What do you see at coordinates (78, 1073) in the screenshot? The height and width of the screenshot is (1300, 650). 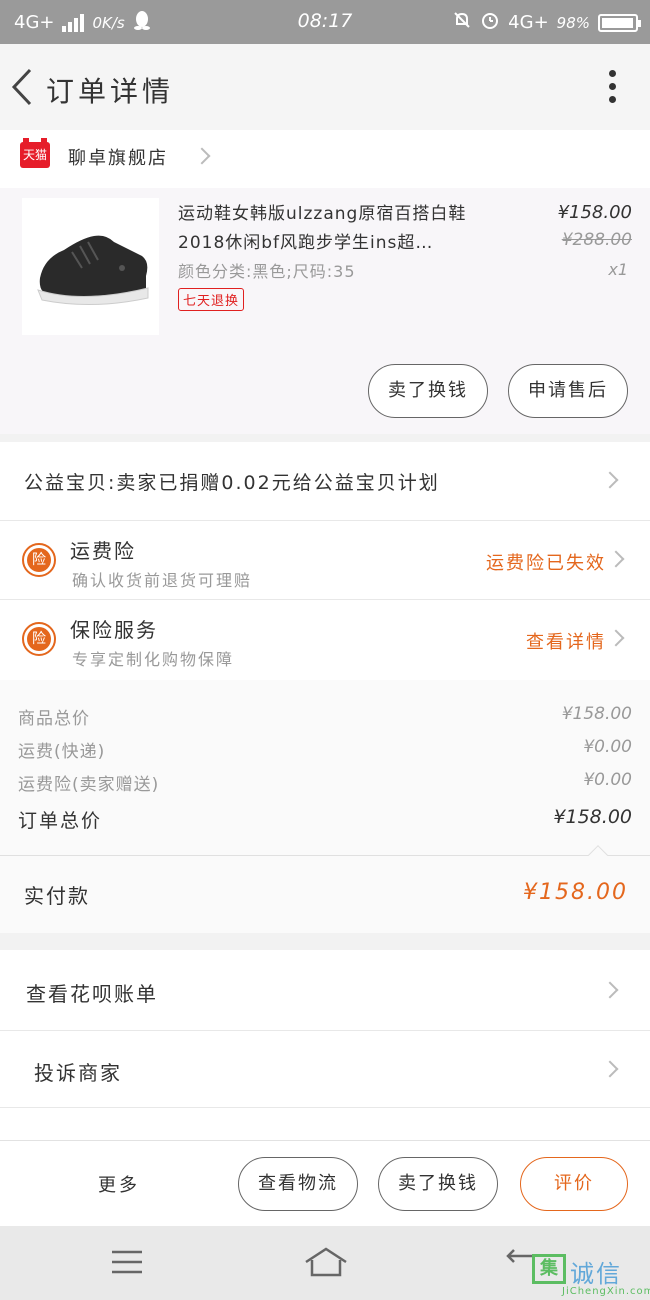 I see `link-label: 投诉商家` at bounding box center [78, 1073].